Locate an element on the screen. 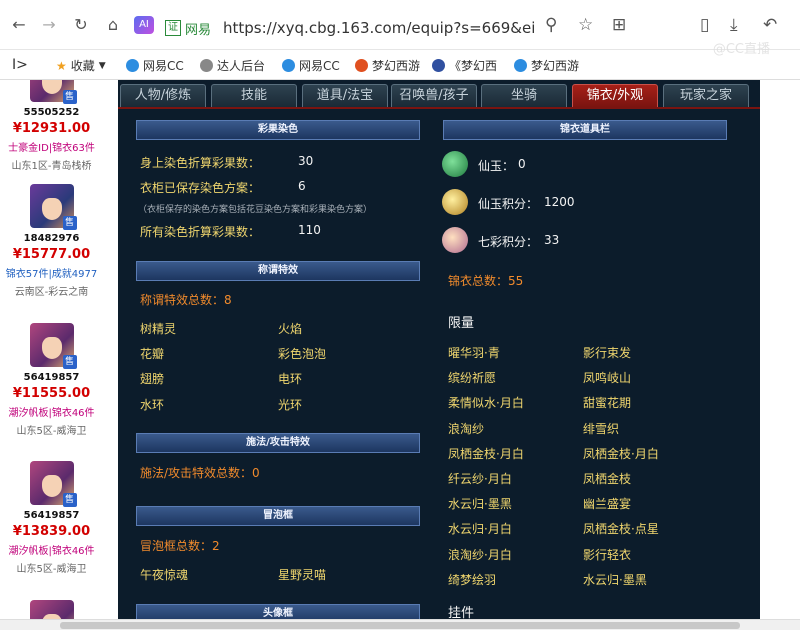 The height and width of the screenshot is (630, 800). cast-fx-total: 施法/攻击特效总数：0 is located at coordinates (200, 473).